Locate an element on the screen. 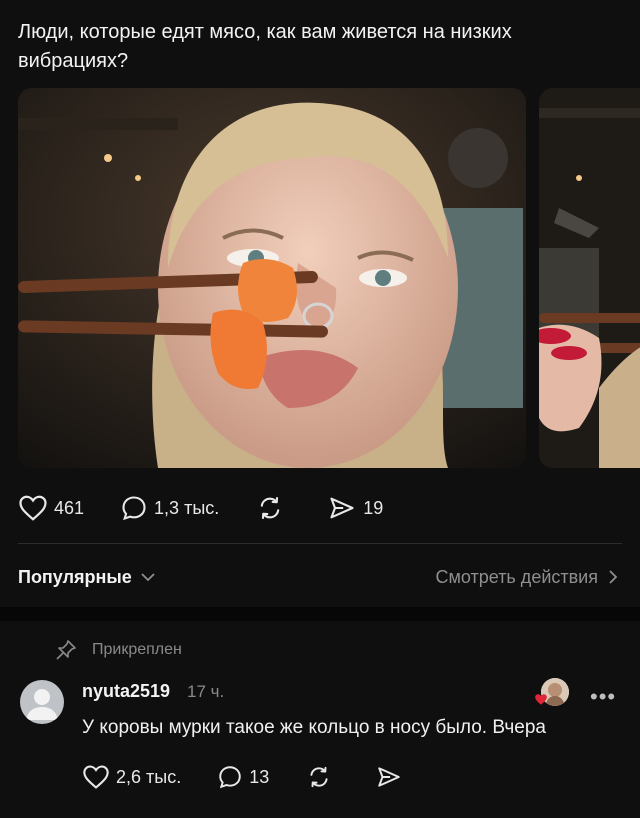 Image resolution: width=640 pixels, height=818 pixels. like-count: 461 is located at coordinates (69, 507).